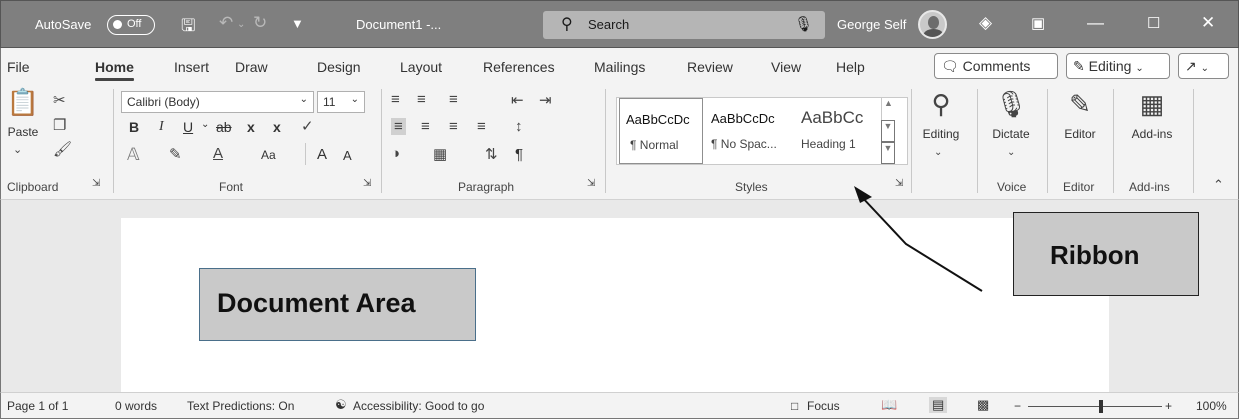 Image resolution: width=1239 pixels, height=419 pixels. What do you see at coordinates (131, 25) in the screenshot?
I see `autosave-toggle: Off` at bounding box center [131, 25].